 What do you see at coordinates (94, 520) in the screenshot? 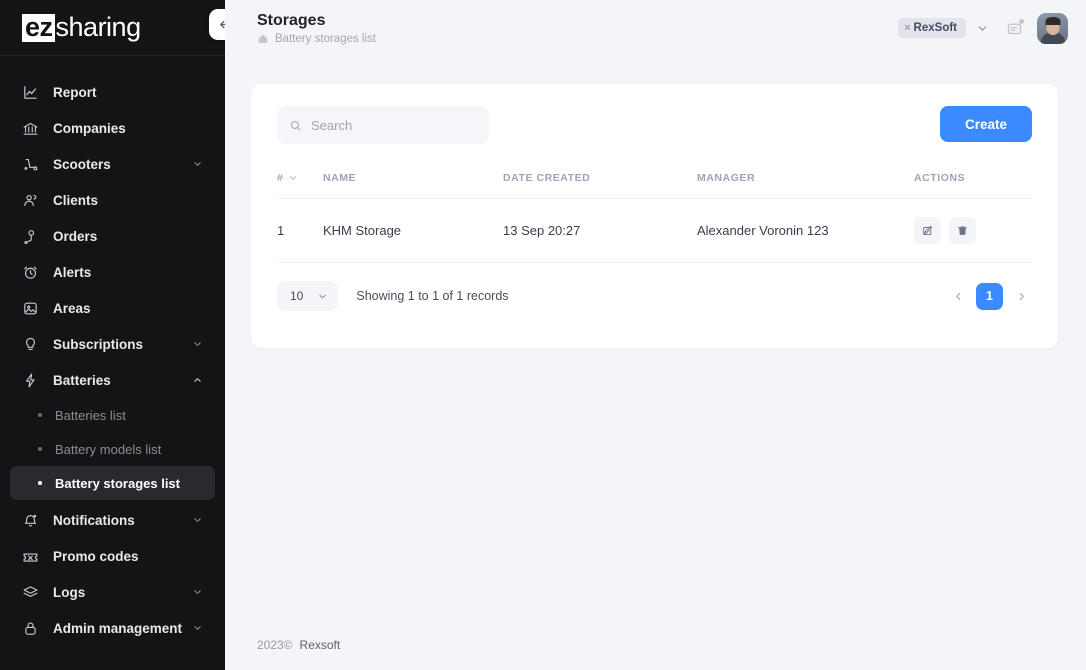
I see `sidebar-item-label: Notifications` at bounding box center [94, 520].